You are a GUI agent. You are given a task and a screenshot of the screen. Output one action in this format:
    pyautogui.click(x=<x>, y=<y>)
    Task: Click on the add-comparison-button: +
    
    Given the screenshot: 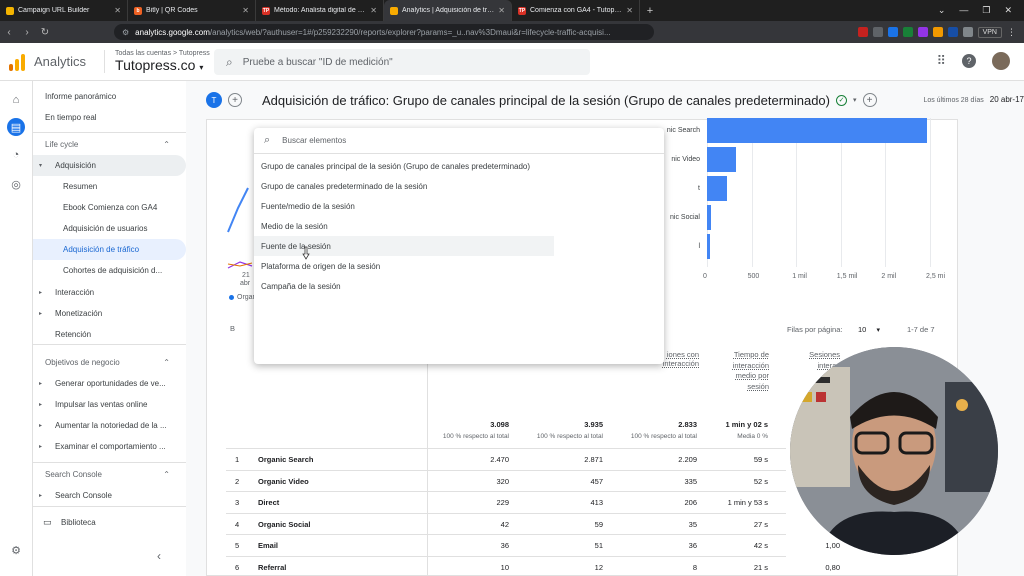 What is the action you would take?
    pyautogui.click(x=235, y=100)
    